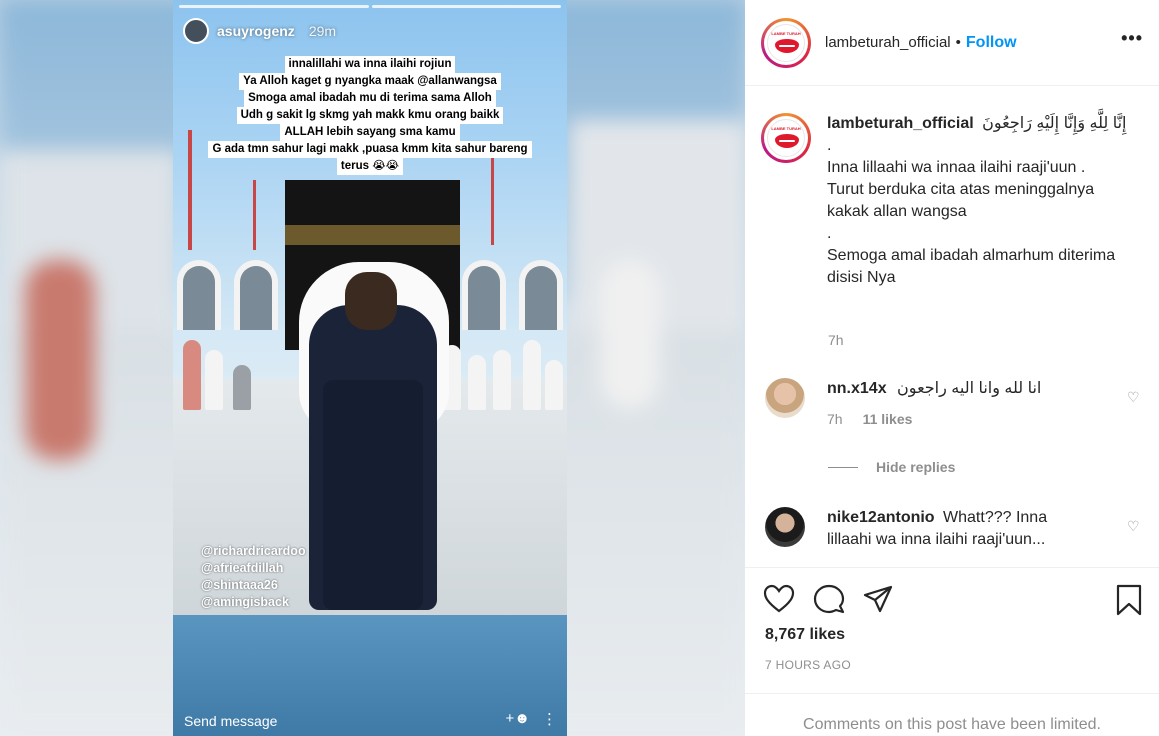 This screenshot has height=736, width=1159. What do you see at coordinates (891, 467) in the screenshot?
I see `hide-replies-button: Hide replies` at bounding box center [891, 467].